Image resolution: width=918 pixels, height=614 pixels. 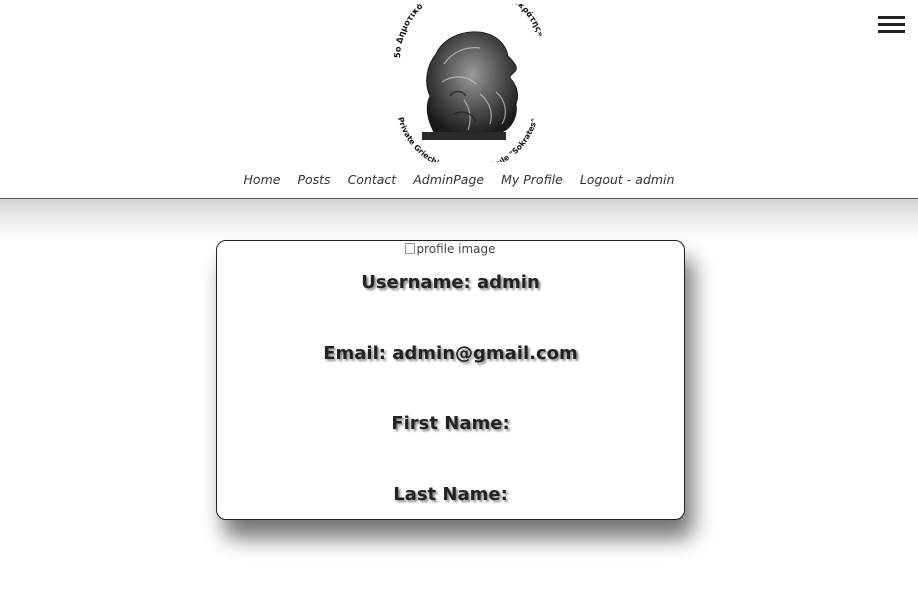 What do you see at coordinates (450, 423) in the screenshot?
I see `first-name-text: First Name:` at bounding box center [450, 423].